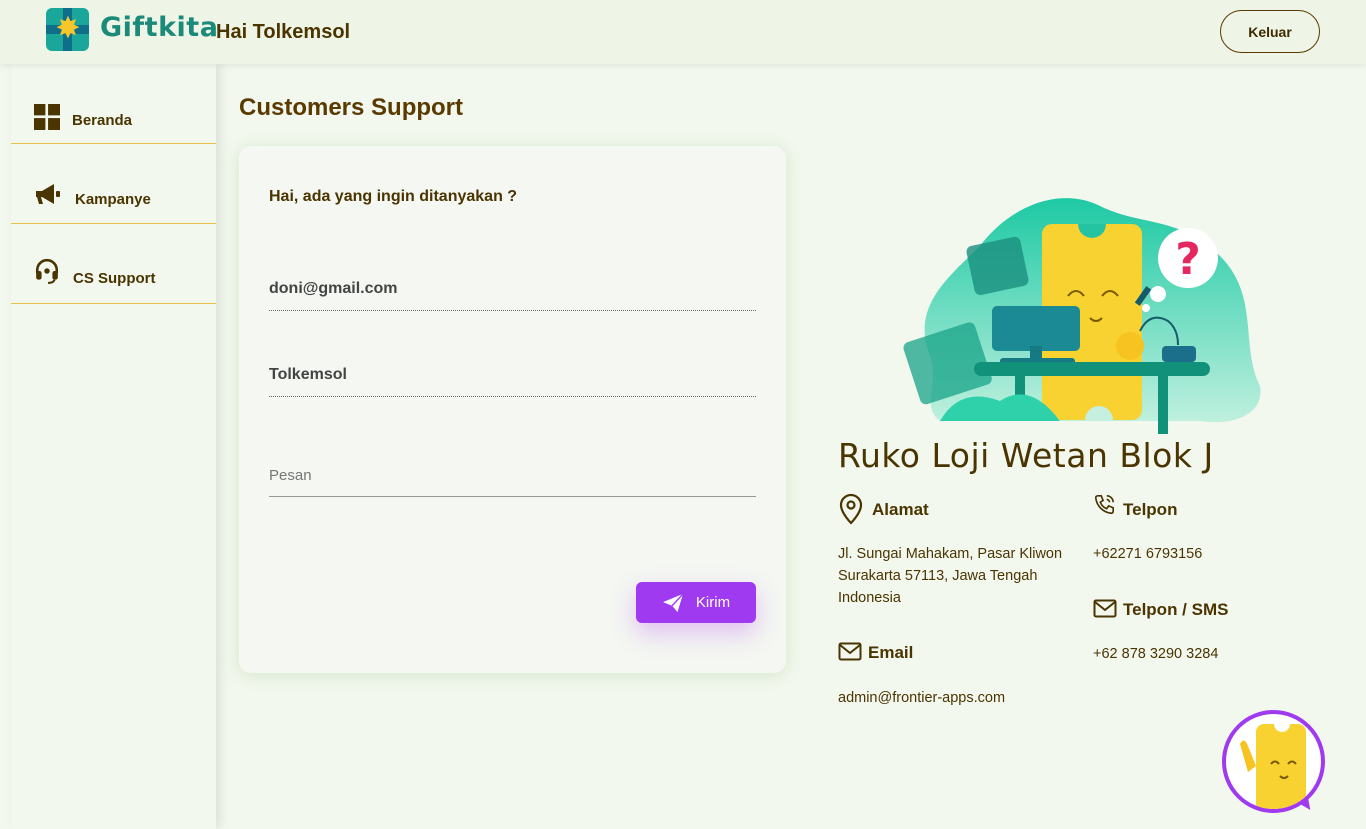 Image resolution: width=1366 pixels, height=829 pixels. I want to click on address-line: Jl. Sungai Mahakam, Pasar Kliwon, so click(950, 554).